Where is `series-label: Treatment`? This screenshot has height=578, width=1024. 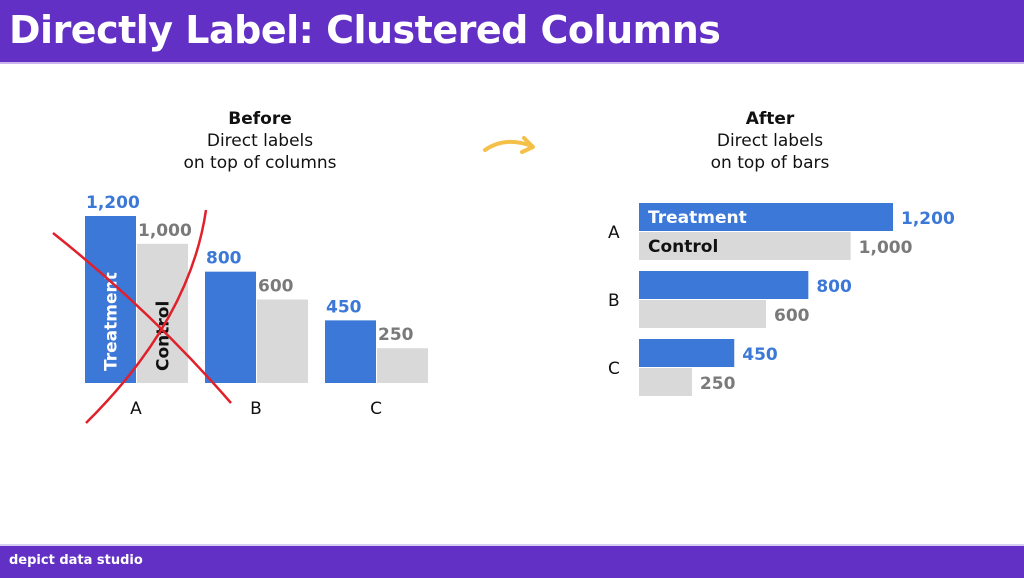
series-label: Treatment is located at coordinates (697, 218).